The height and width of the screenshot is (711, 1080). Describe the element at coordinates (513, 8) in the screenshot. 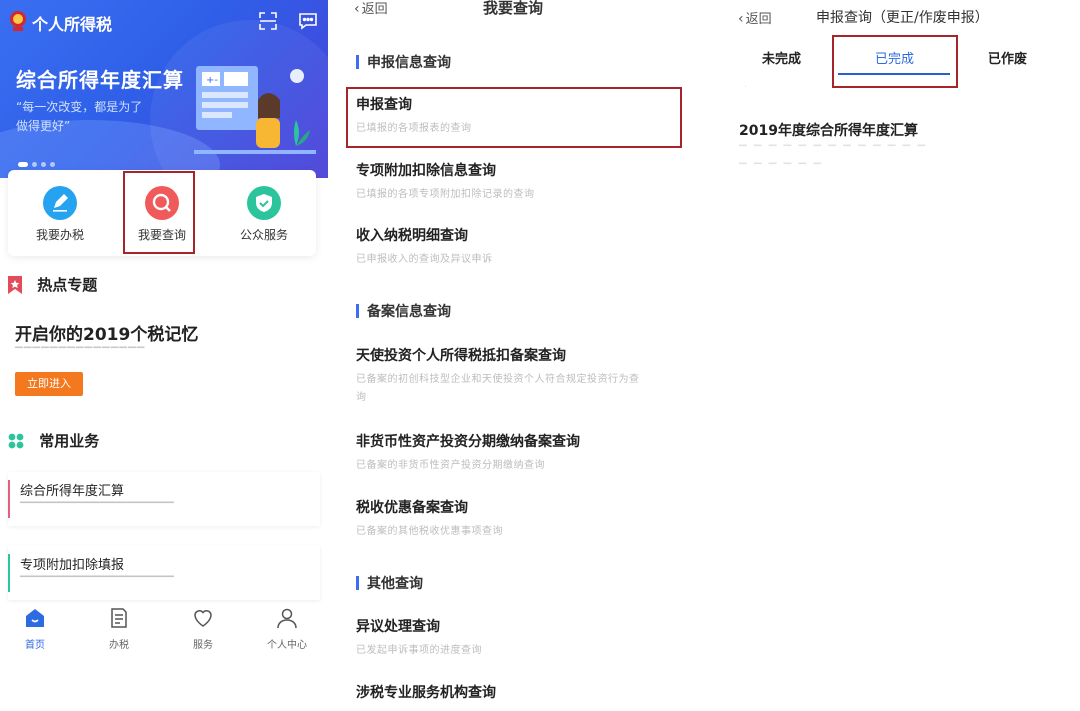

I see `page-title: 我要查询` at that location.